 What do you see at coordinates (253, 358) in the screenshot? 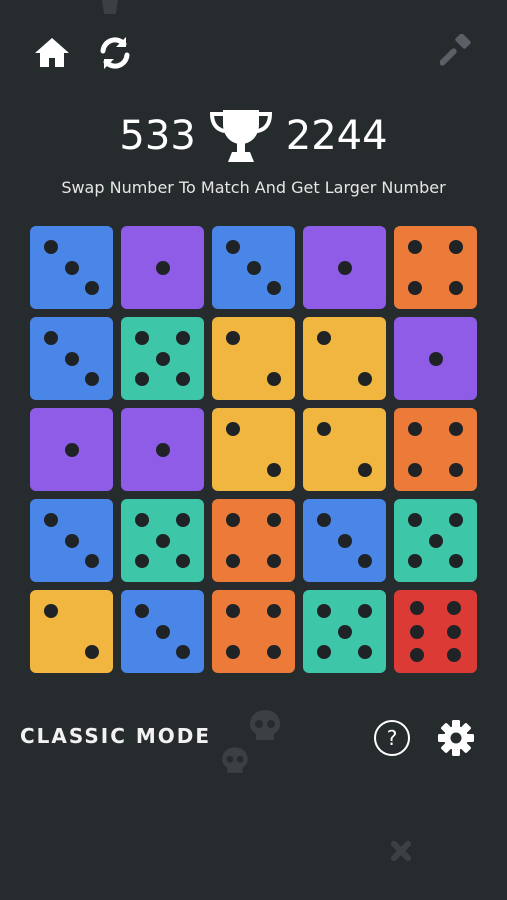
I see `die-r2-c3` at bounding box center [253, 358].